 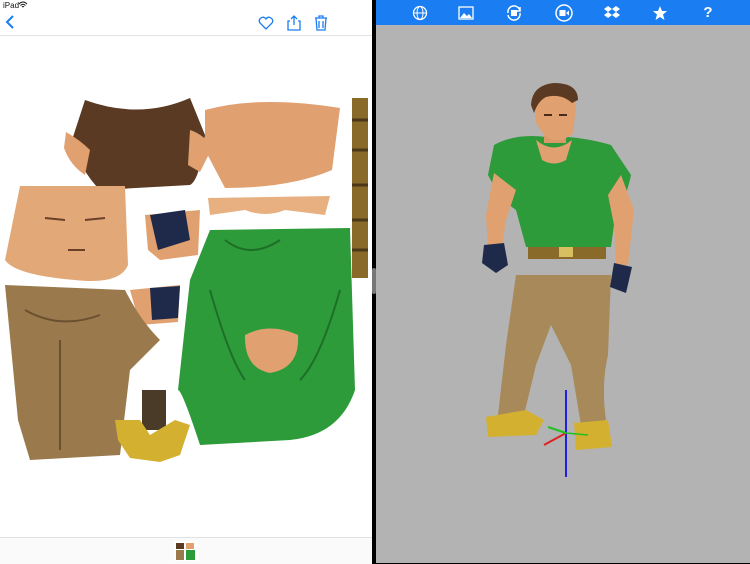 I want to click on rotate-button, so click(x=514, y=12).